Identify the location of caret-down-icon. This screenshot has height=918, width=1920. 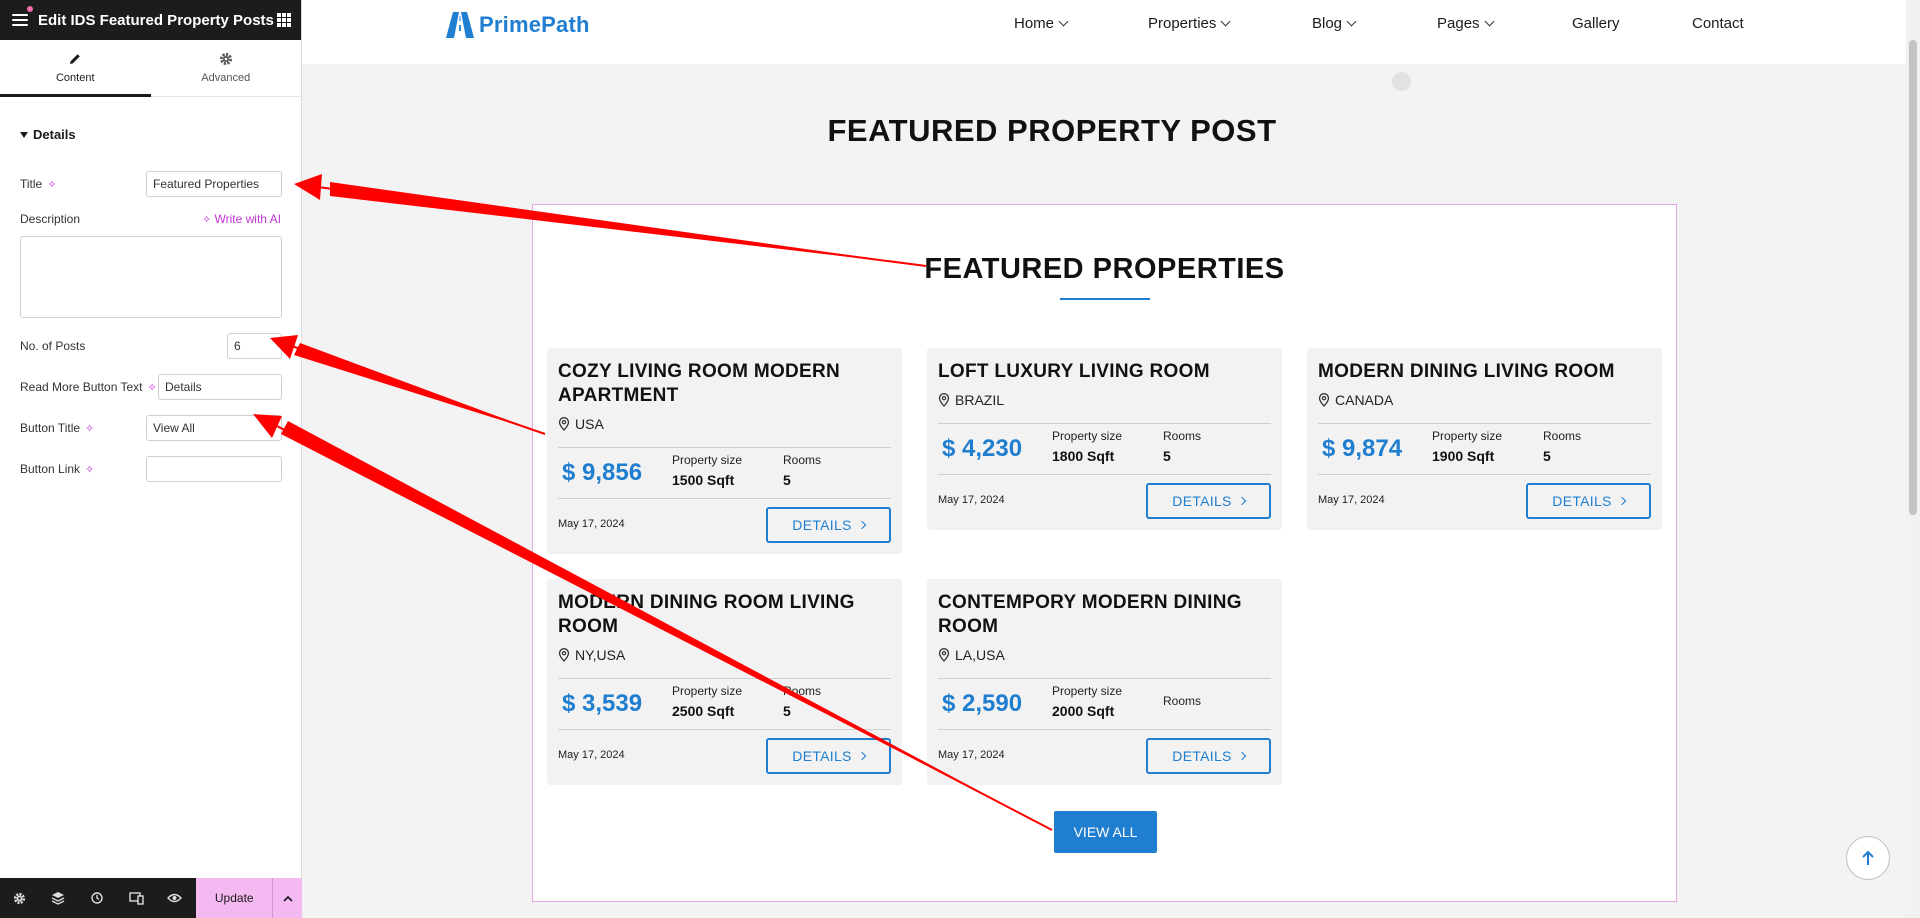
(24, 134).